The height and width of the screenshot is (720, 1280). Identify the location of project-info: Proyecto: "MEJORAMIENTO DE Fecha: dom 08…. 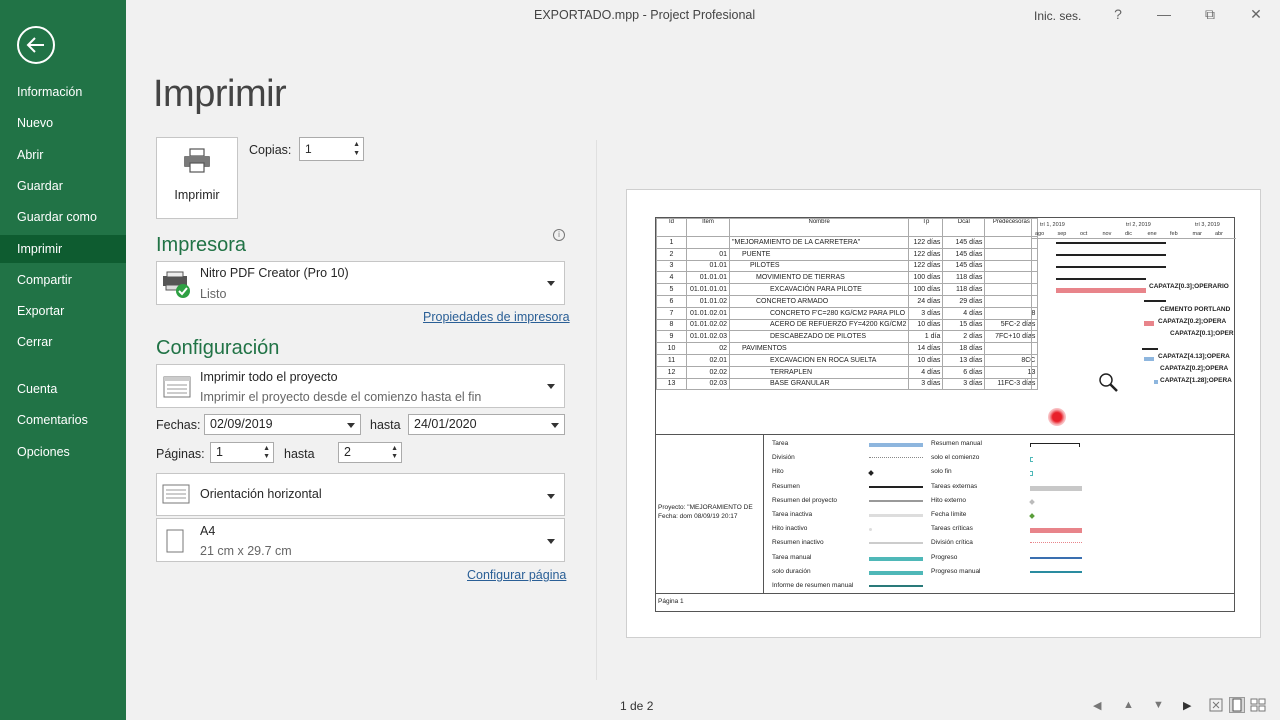
(705, 512).